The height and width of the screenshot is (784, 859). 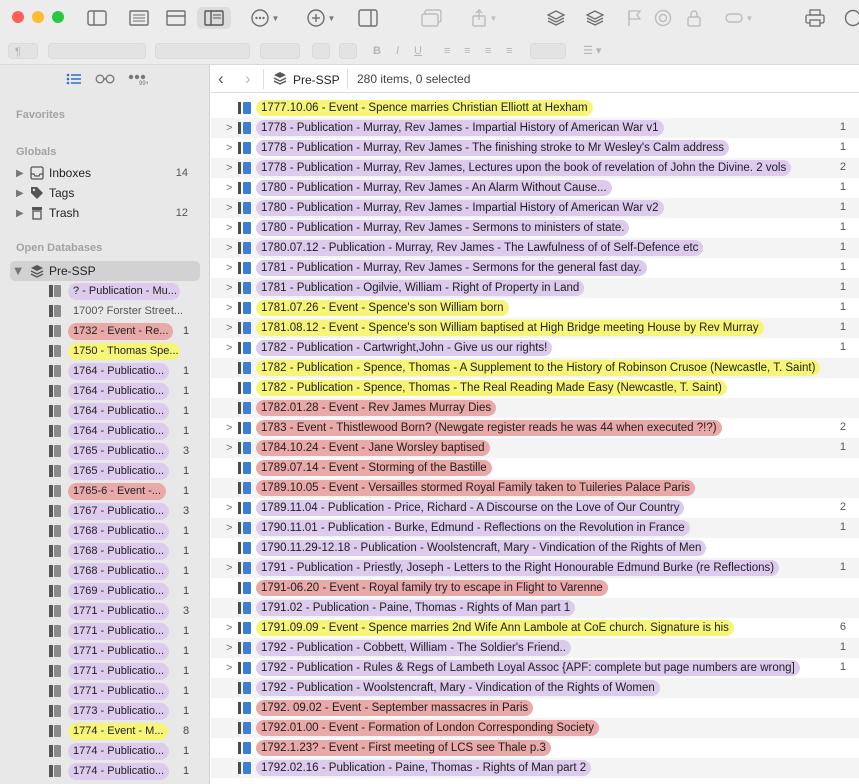 I want to click on mark-icon, so click(x=663, y=18).